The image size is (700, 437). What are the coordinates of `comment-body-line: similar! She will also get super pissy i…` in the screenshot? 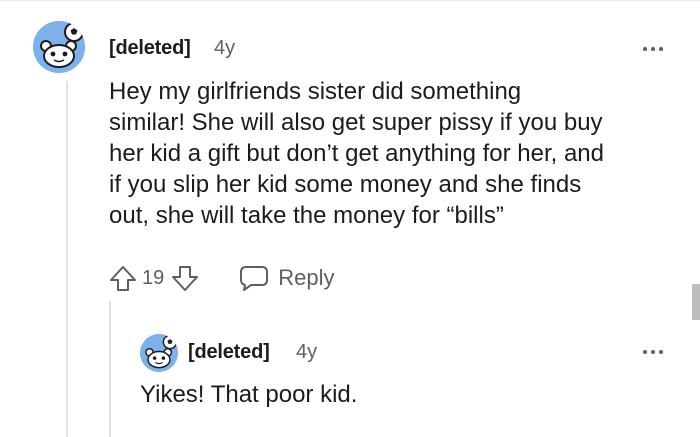 It's located at (356, 122).